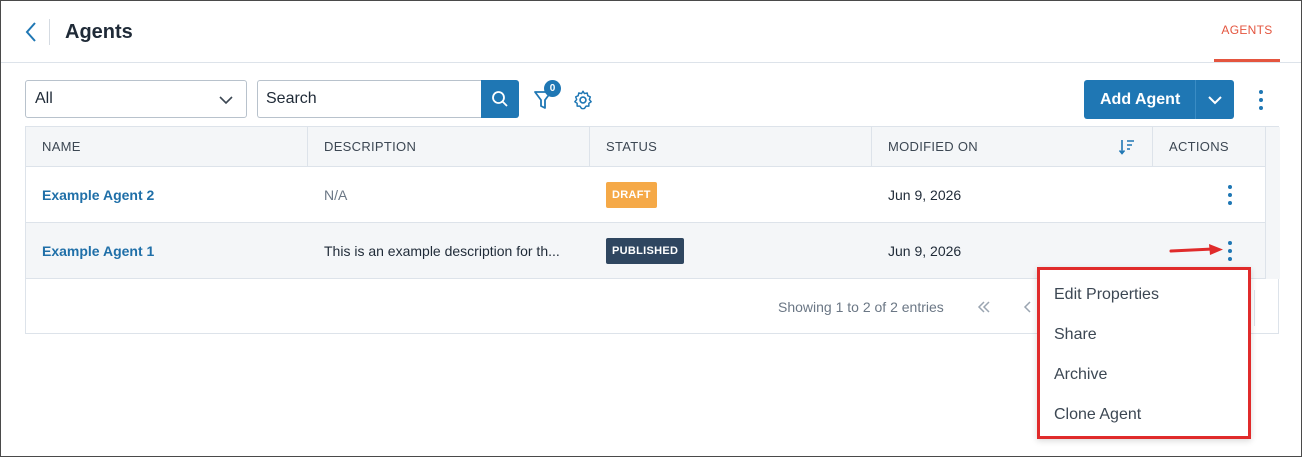  Describe the element at coordinates (99, 32) in the screenshot. I see `page-title: Agents` at that location.